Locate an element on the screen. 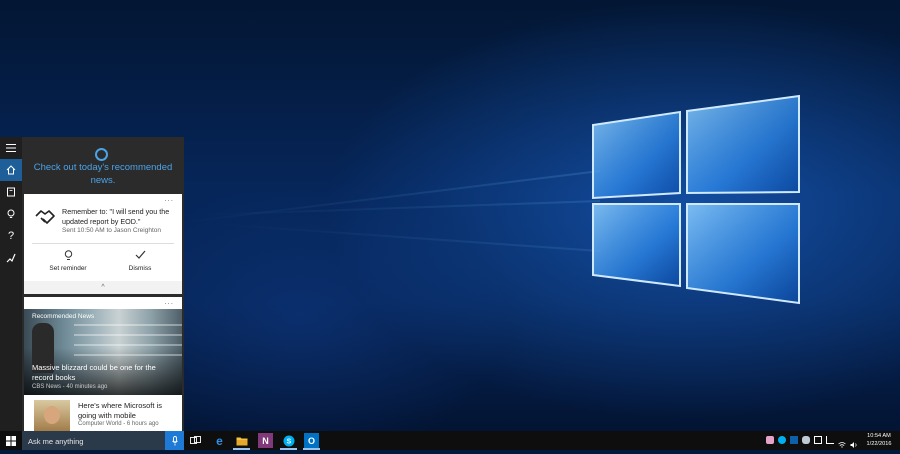 The image size is (900, 454). task-view-icon is located at coordinates (195, 440).